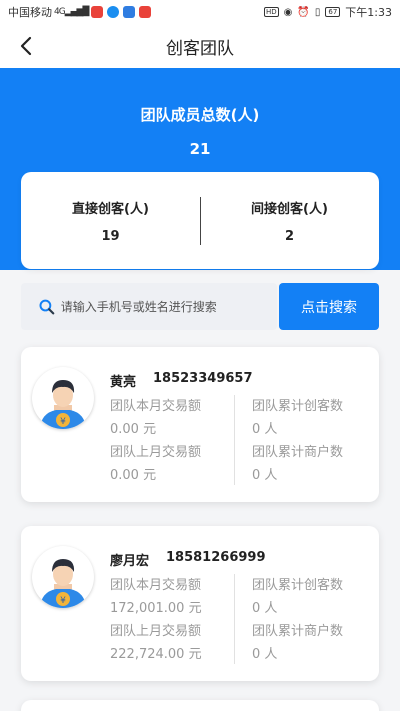  I want to click on member-name: 黄亮, so click(123, 382).